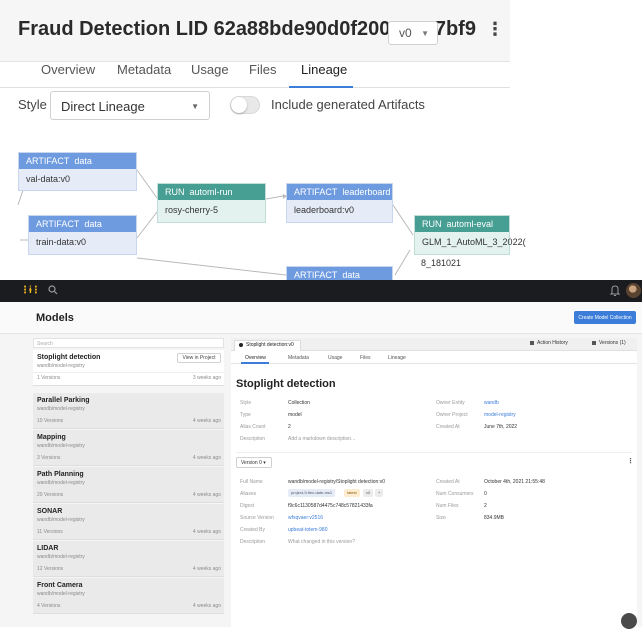  Describe the element at coordinates (128, 343) in the screenshot. I see `search-input: Search` at that location.